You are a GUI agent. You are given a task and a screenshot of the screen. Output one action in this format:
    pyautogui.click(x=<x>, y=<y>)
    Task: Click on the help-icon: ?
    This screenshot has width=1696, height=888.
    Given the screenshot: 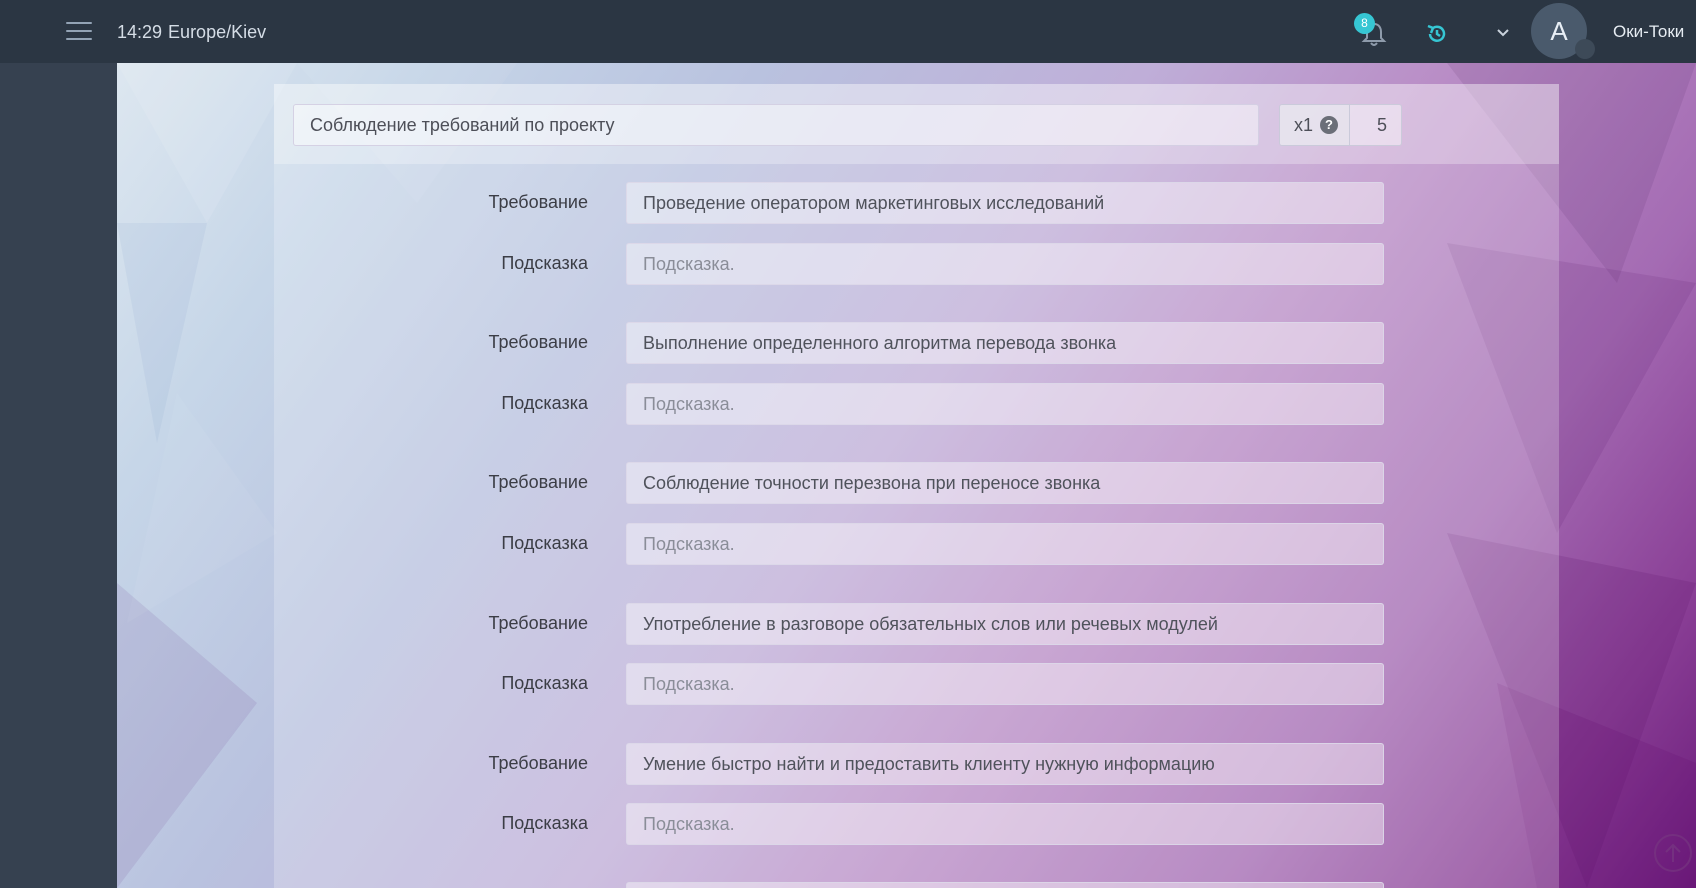 What is the action you would take?
    pyautogui.click(x=1329, y=125)
    